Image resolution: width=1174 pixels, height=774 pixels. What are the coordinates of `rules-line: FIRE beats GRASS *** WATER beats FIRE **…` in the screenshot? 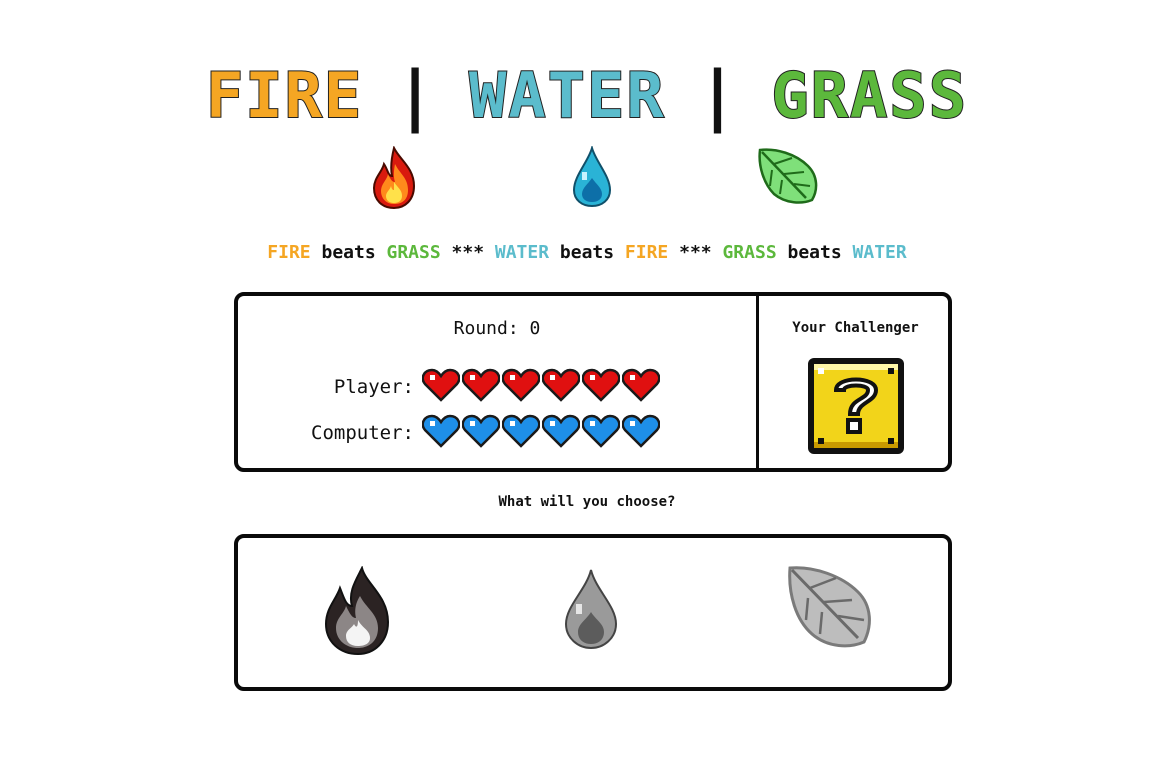 It's located at (587, 252).